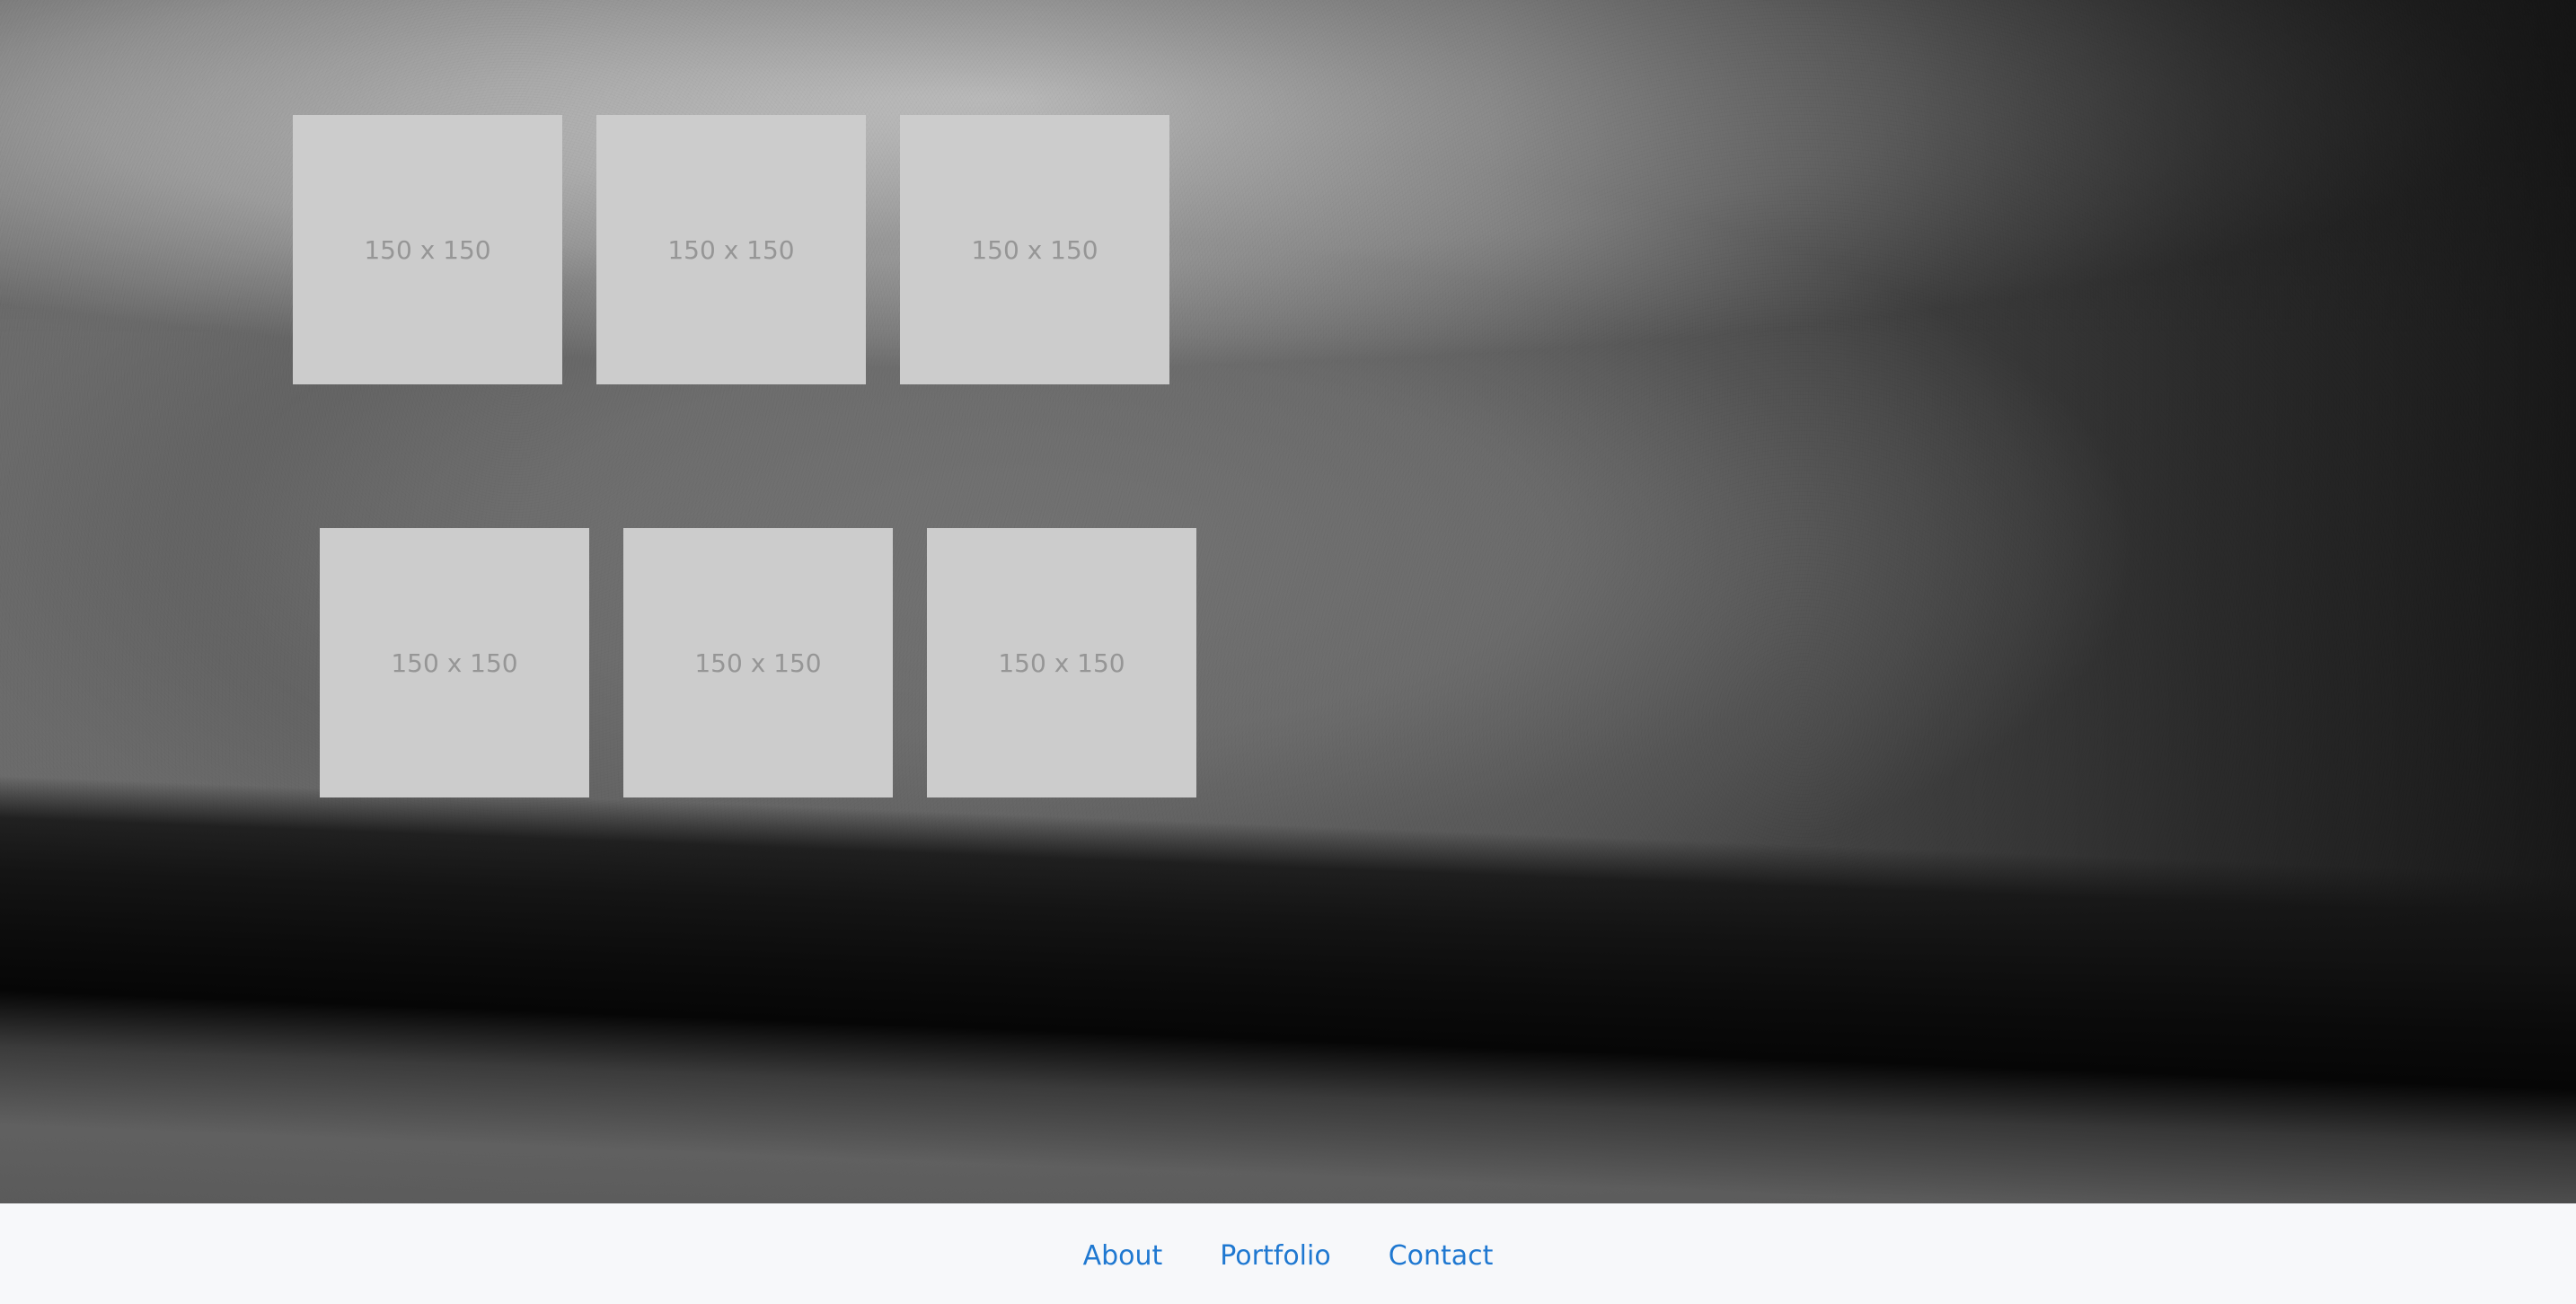 The height and width of the screenshot is (1304, 2576). I want to click on gallery-thumbnail-1: 150 x 150, so click(427, 249).